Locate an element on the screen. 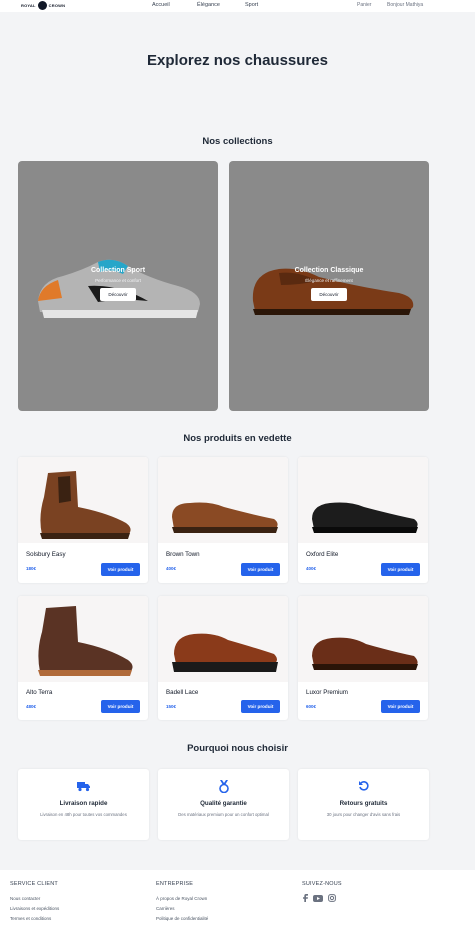 The height and width of the screenshot is (929, 475). feature-description: 30 jours pour changer d'avis sans frais is located at coordinates (363, 814).